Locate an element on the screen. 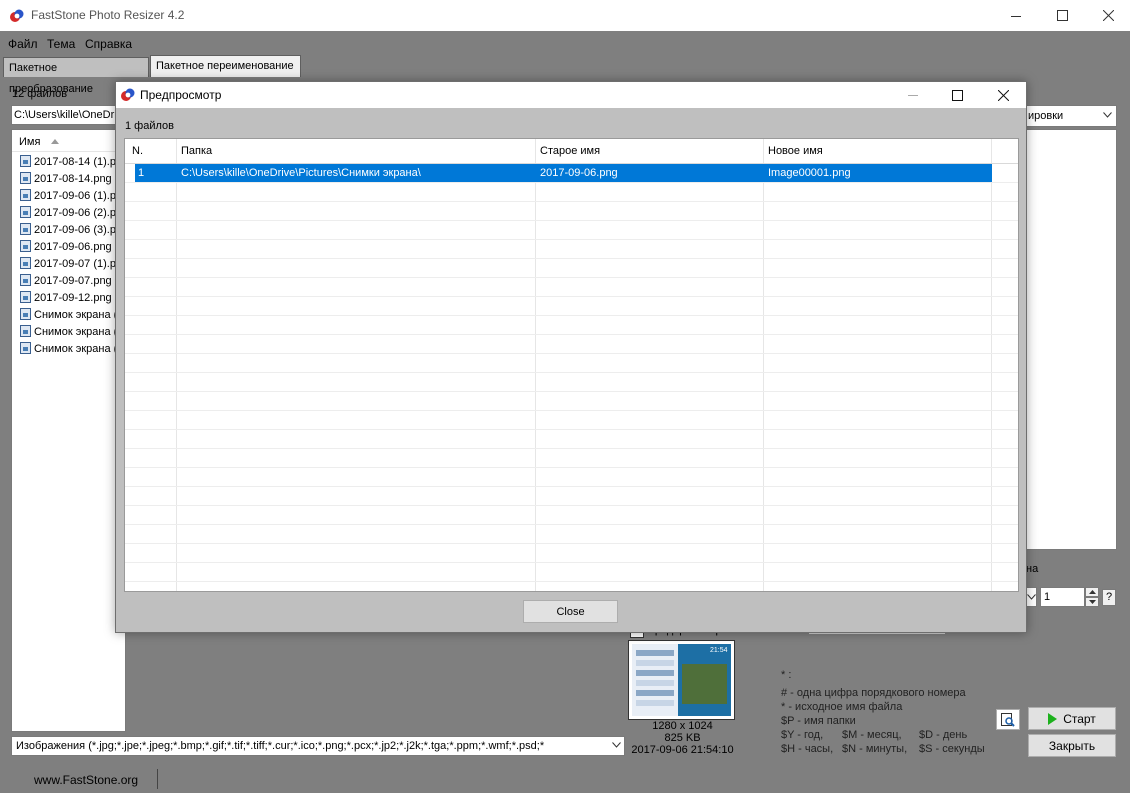 This screenshot has height=793, width=1130. name-column-label: Имя is located at coordinates (30, 142).